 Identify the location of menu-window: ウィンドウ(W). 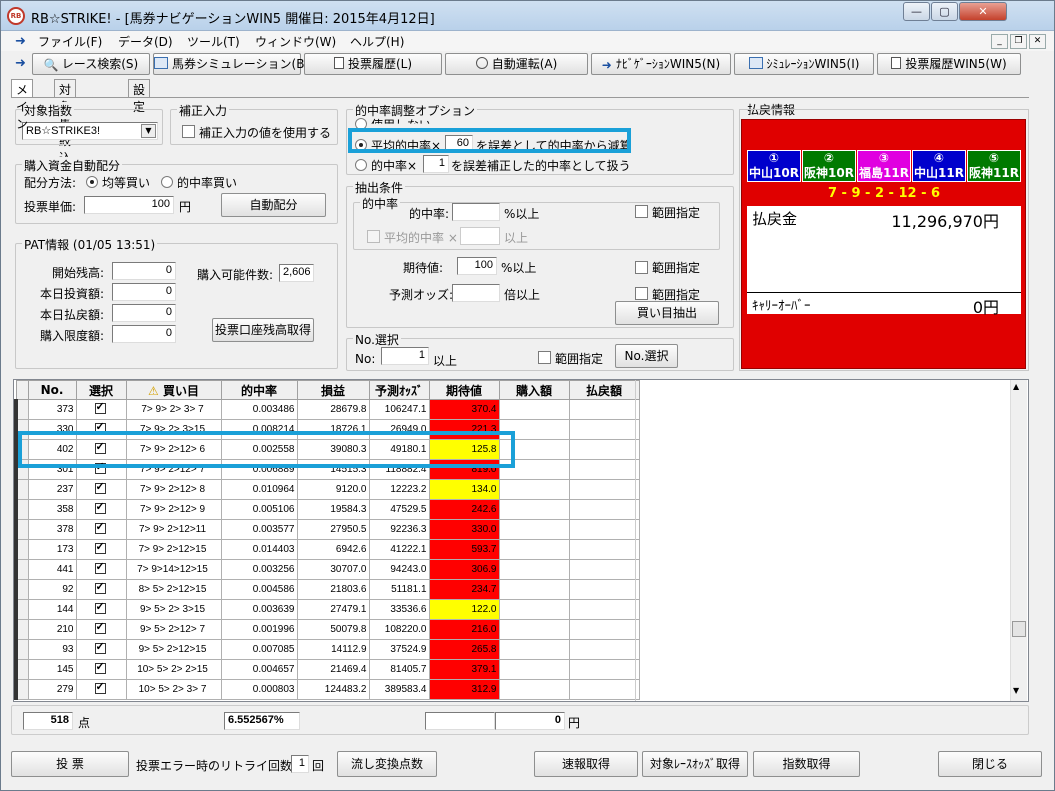
(295, 41).